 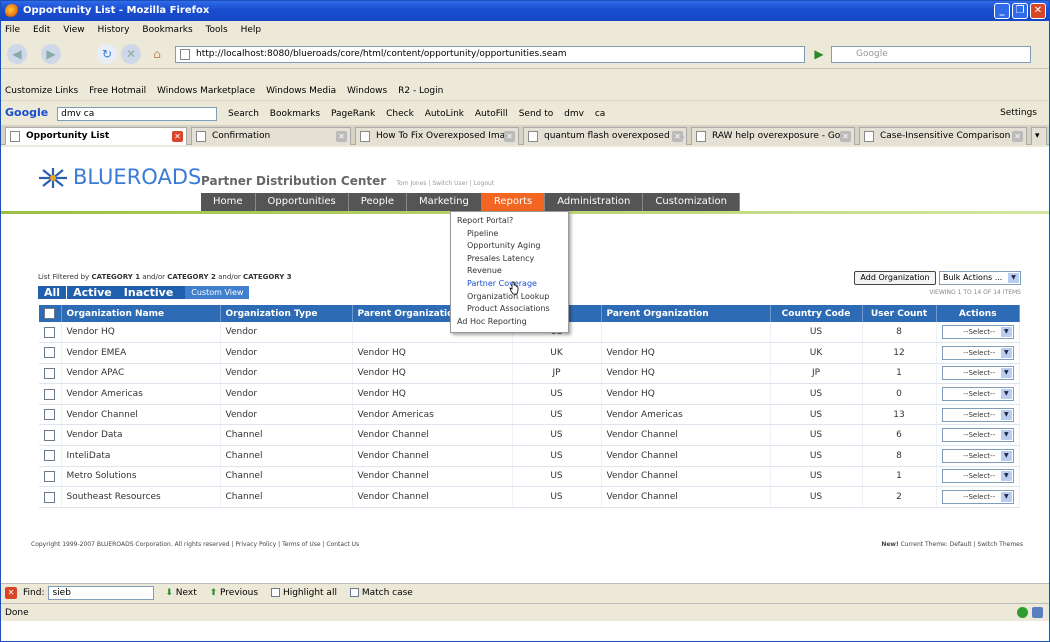 I want to click on menu-edit: Edit, so click(x=41, y=30).